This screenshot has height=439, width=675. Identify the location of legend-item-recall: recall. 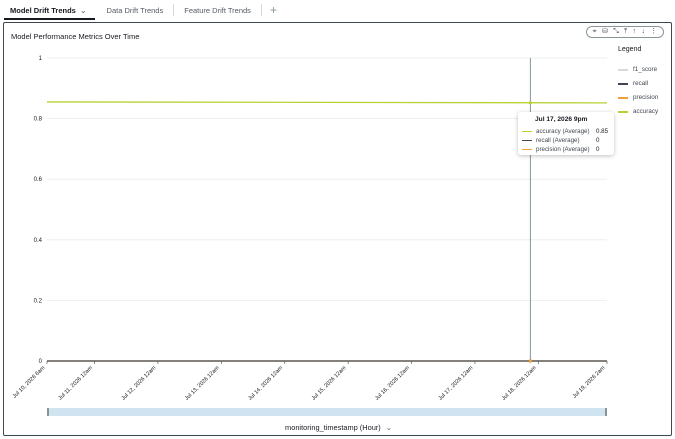
(633, 83).